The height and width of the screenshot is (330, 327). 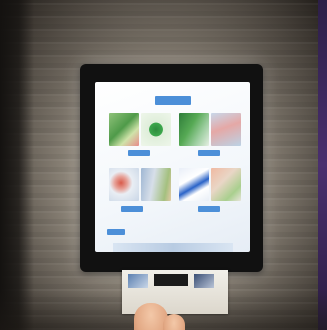 I want to click on print-picture-left, so click(x=138, y=281).